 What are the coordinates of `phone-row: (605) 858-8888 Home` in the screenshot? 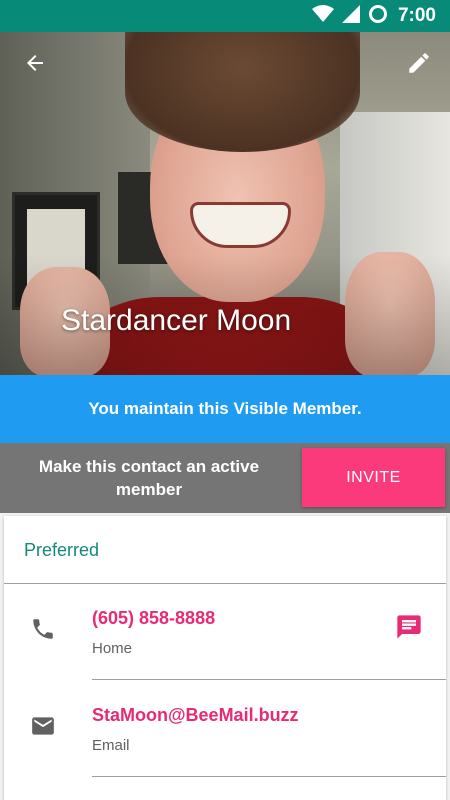 It's located at (225, 632).